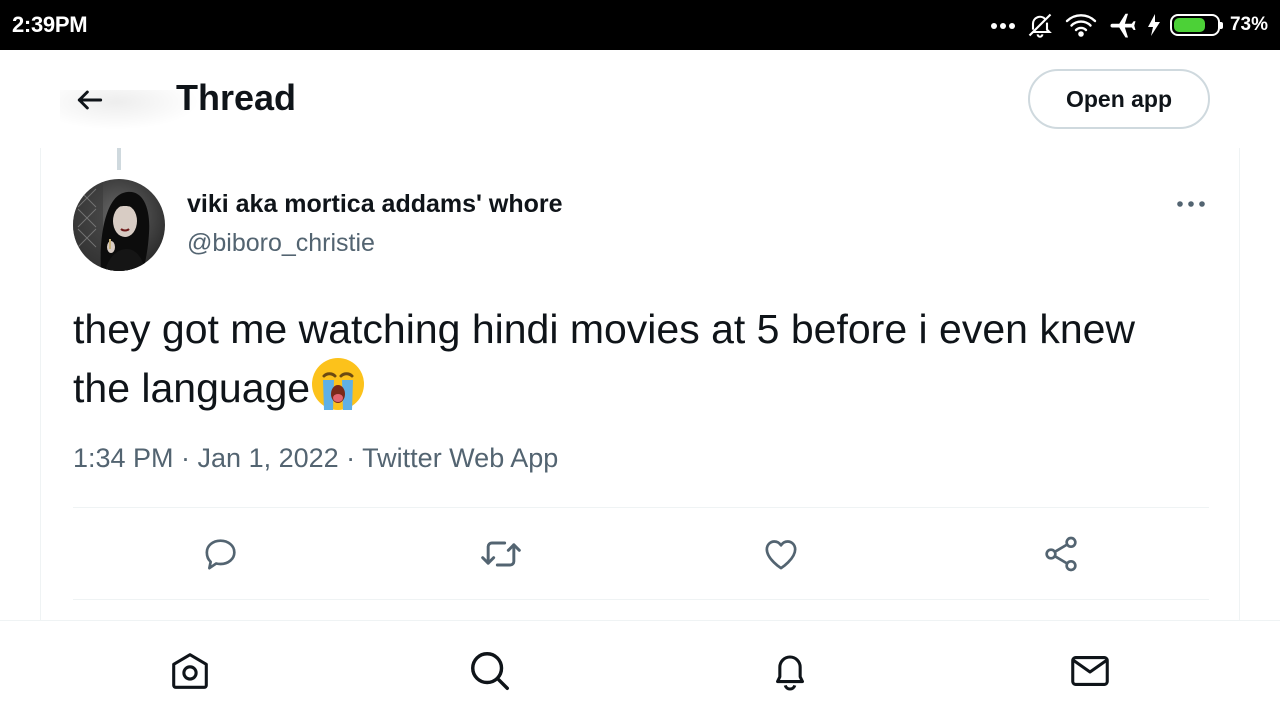 This screenshot has height=720, width=1280. I want to click on bottom-navigation, so click(640, 670).